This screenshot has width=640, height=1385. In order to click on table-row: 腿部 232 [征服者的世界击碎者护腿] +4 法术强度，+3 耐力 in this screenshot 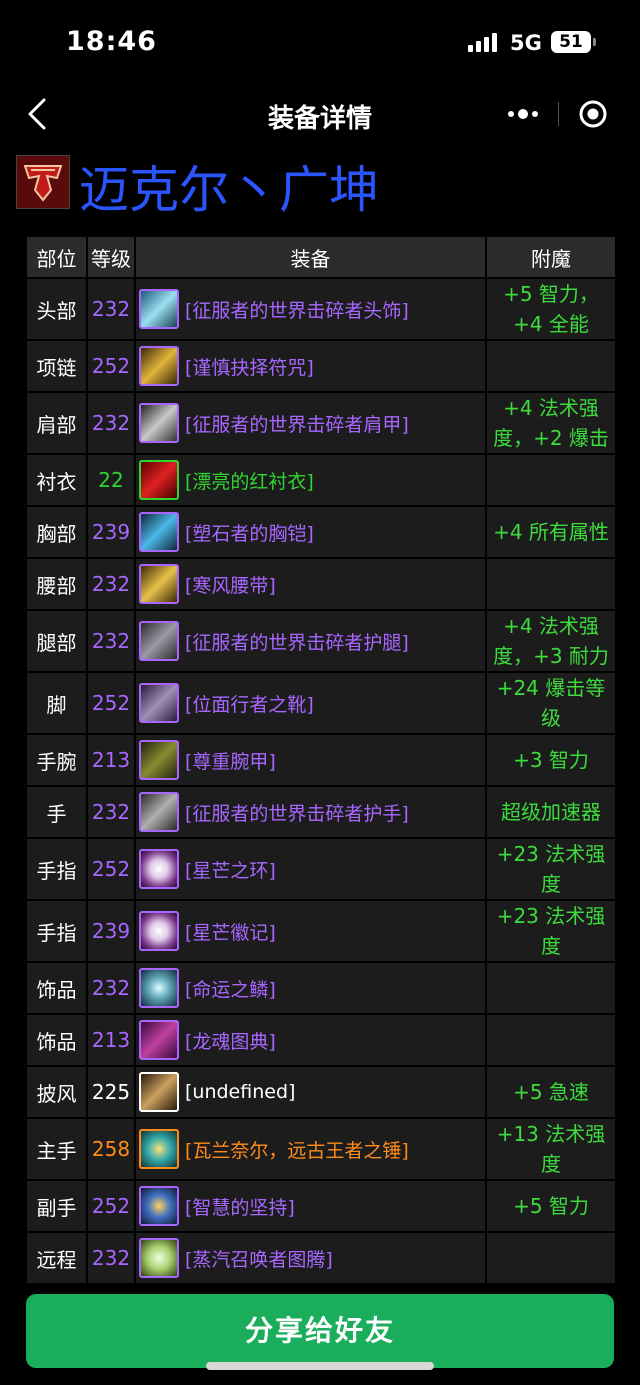, I will do `click(321, 641)`.